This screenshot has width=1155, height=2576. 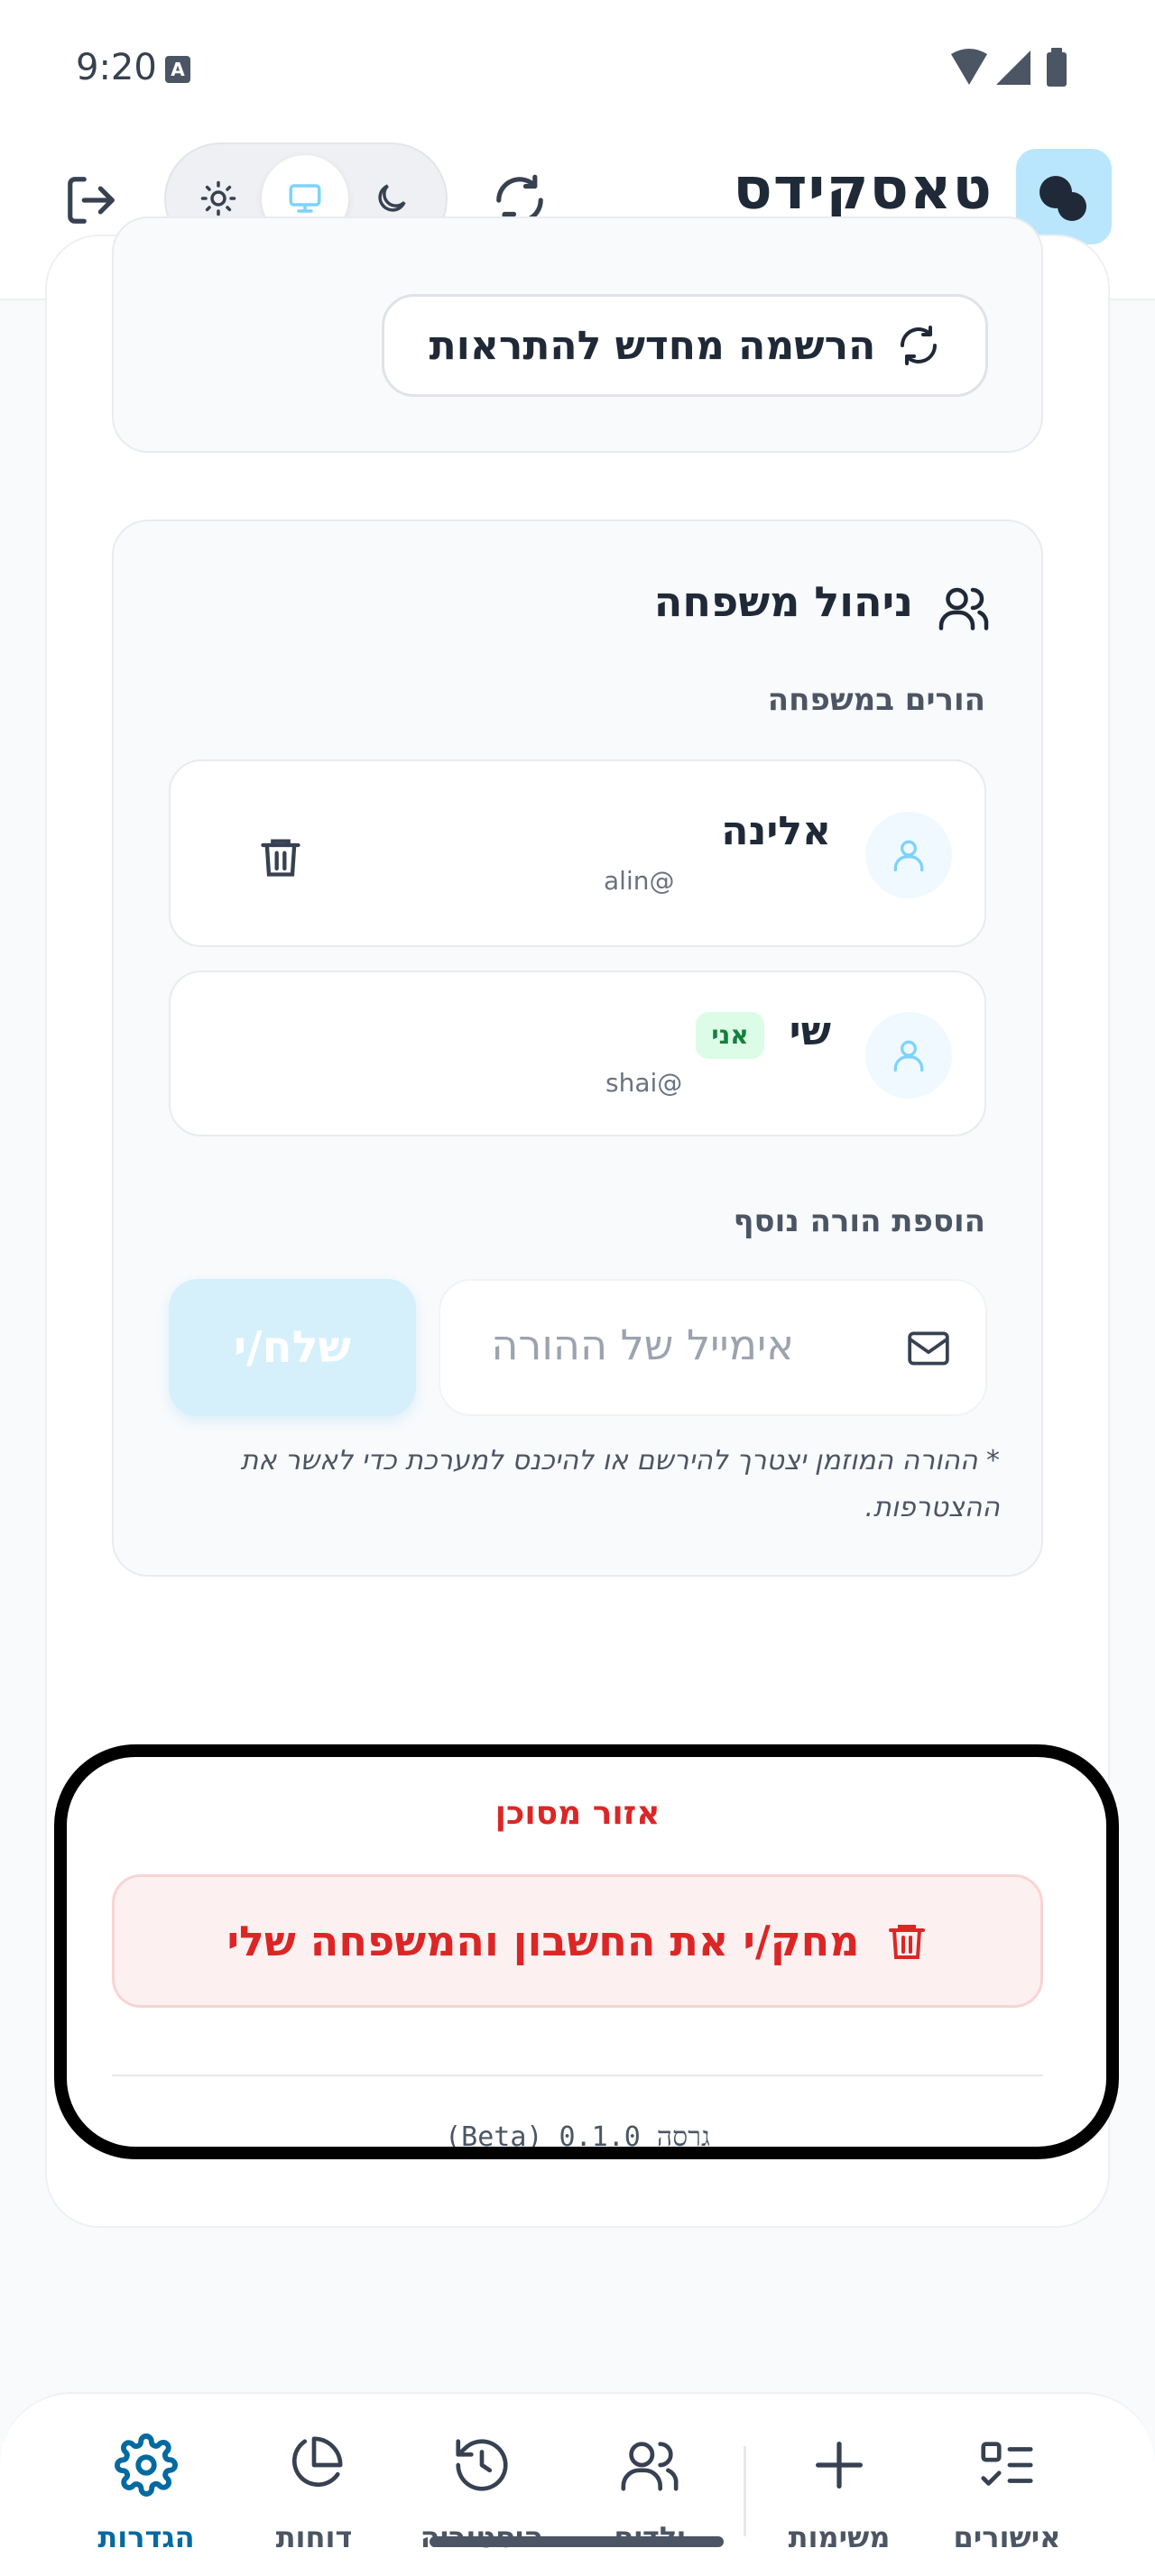 I want to click on nav-label: משימות, so click(x=839, y=2537).